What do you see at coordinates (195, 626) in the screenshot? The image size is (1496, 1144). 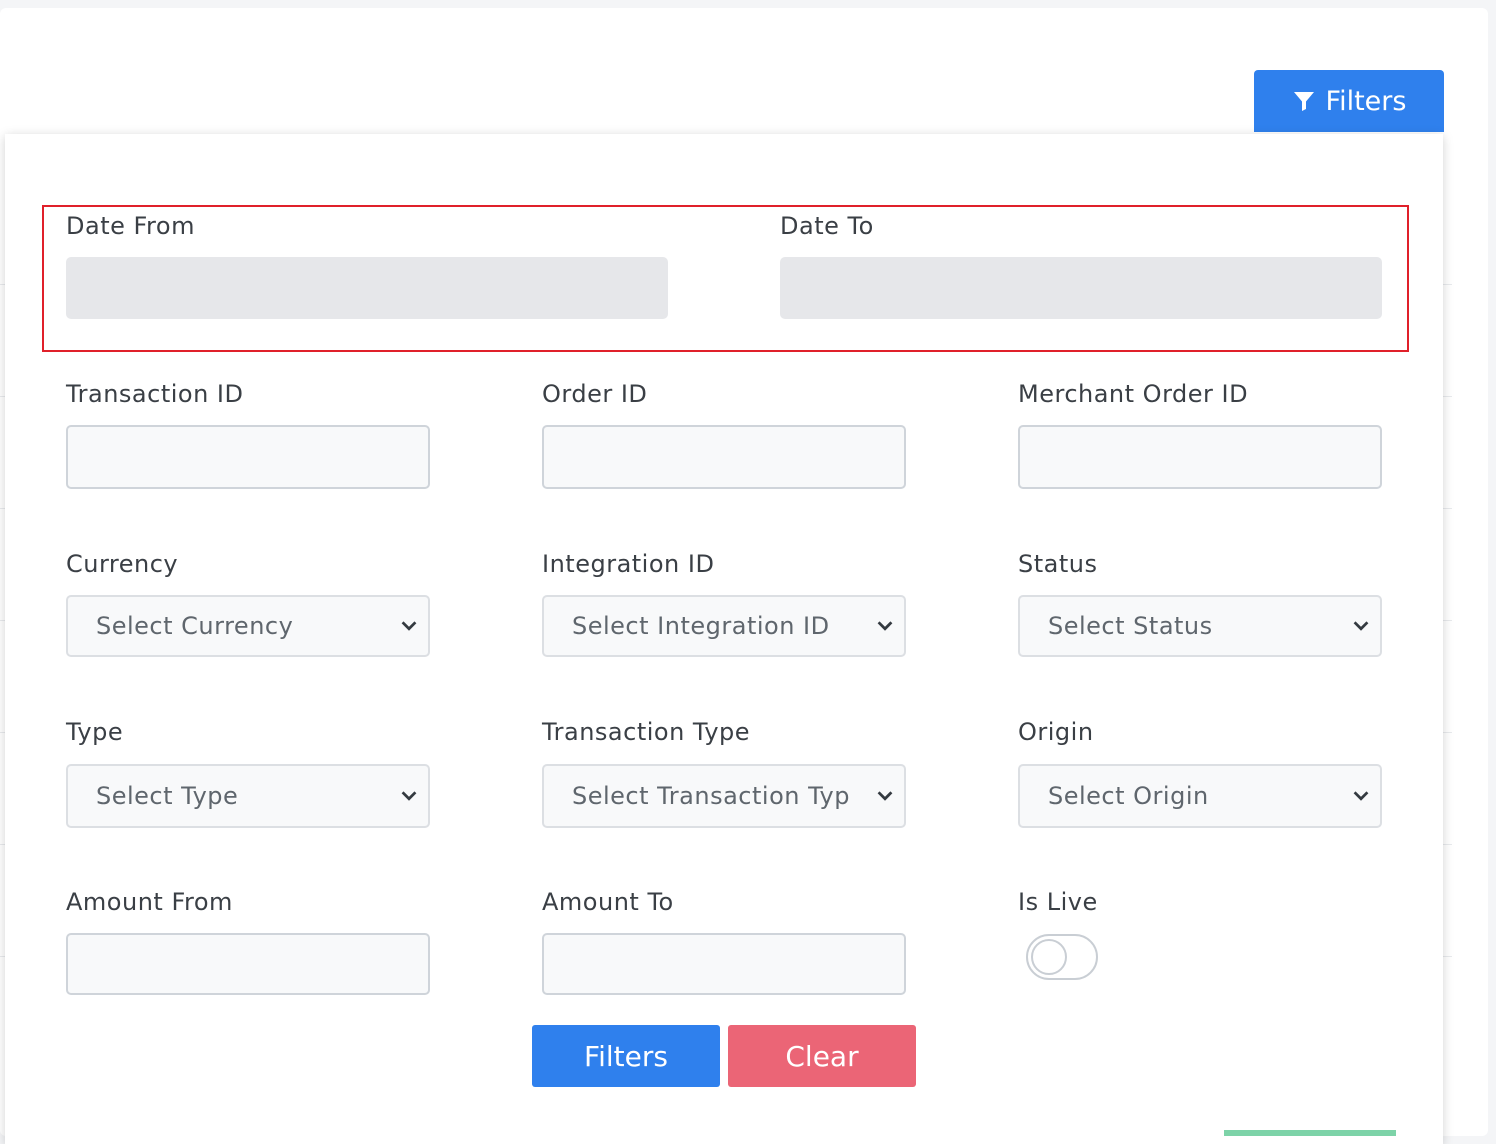 I see `currency-select-value: Select Currency` at bounding box center [195, 626].